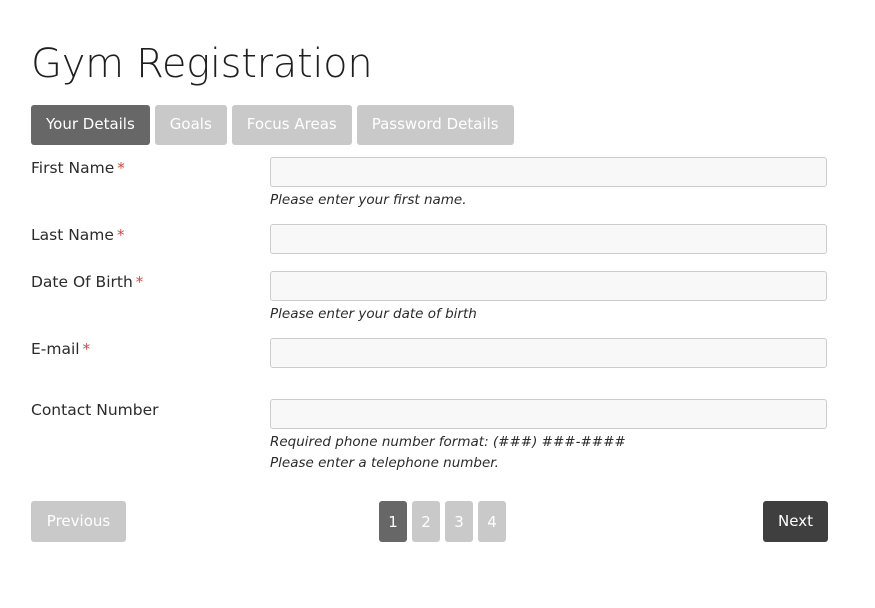 The width and height of the screenshot is (875, 608). I want to click on field-label: Contact Number, so click(95, 410).